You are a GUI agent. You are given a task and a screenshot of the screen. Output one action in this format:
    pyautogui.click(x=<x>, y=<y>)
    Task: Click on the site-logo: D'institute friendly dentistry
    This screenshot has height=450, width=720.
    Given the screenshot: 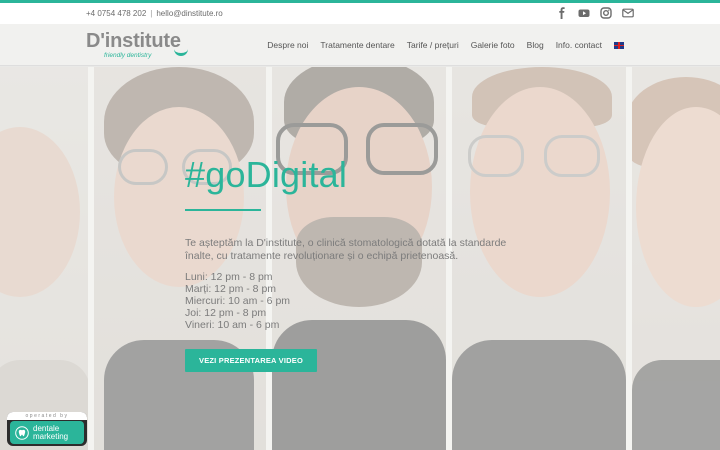 What is the action you would take?
    pyautogui.click(x=138, y=45)
    